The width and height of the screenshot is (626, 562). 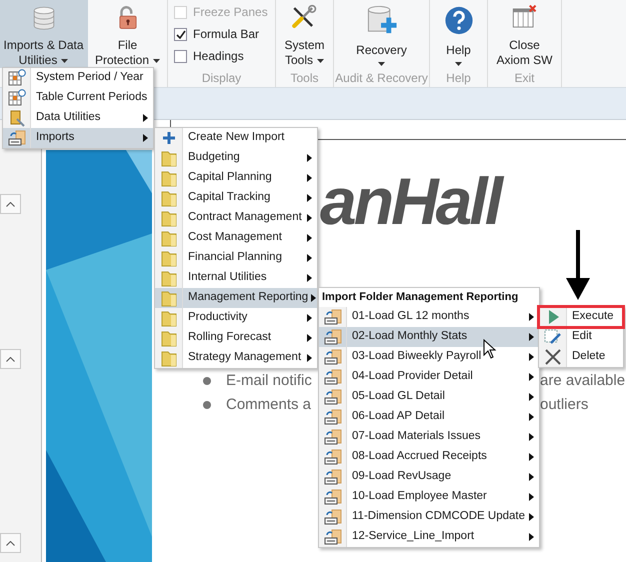 I want to click on menu-item: Productivity, so click(x=236, y=318).